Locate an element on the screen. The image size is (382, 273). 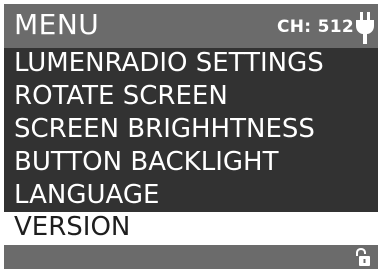
menu-item-lumenradio-settings: LUMENRADIO SETTINGS is located at coordinates (191, 63).